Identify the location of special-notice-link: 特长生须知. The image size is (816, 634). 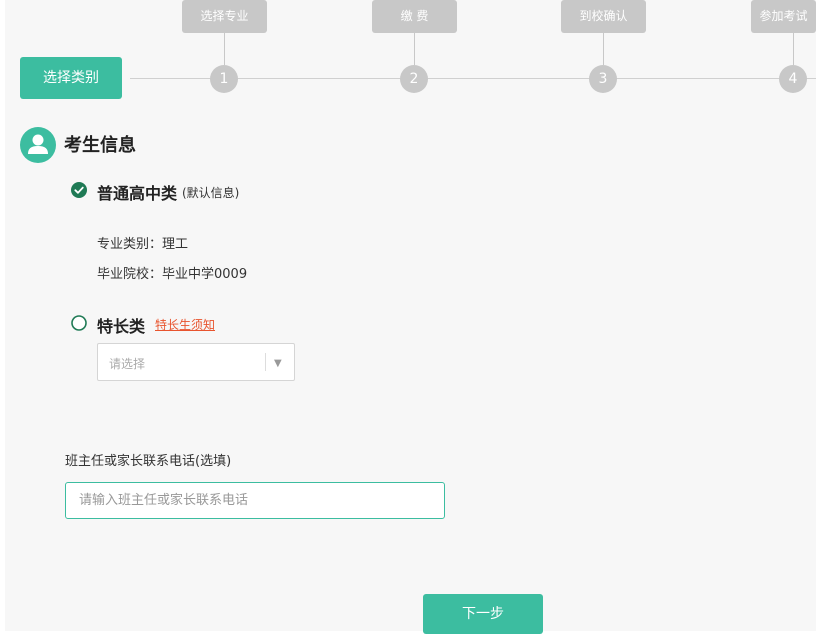
(185, 324).